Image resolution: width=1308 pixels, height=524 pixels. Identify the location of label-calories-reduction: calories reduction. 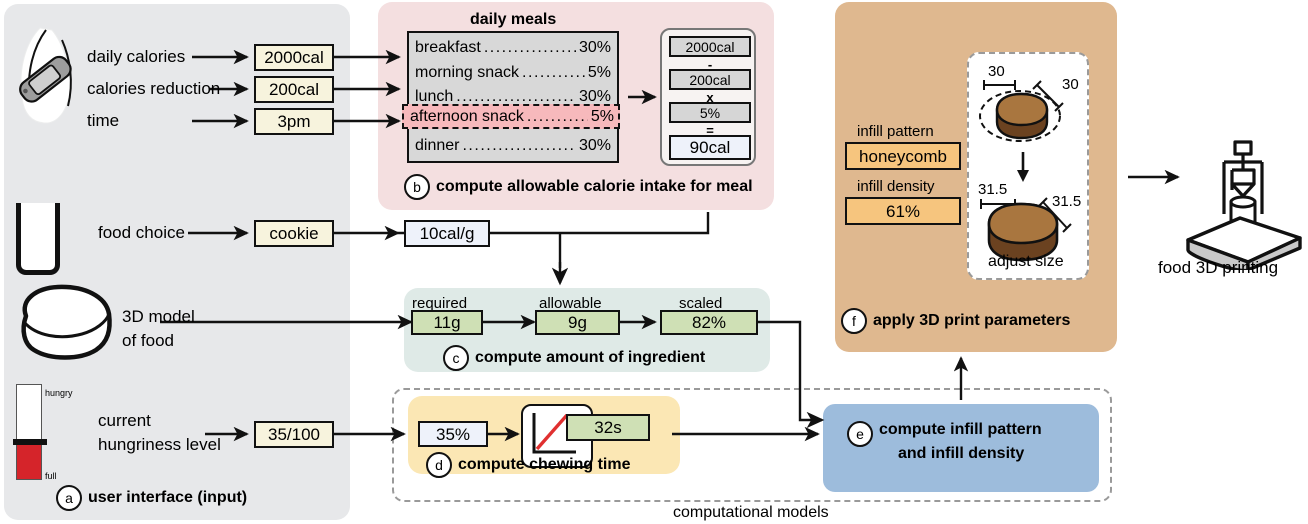
(154, 88).